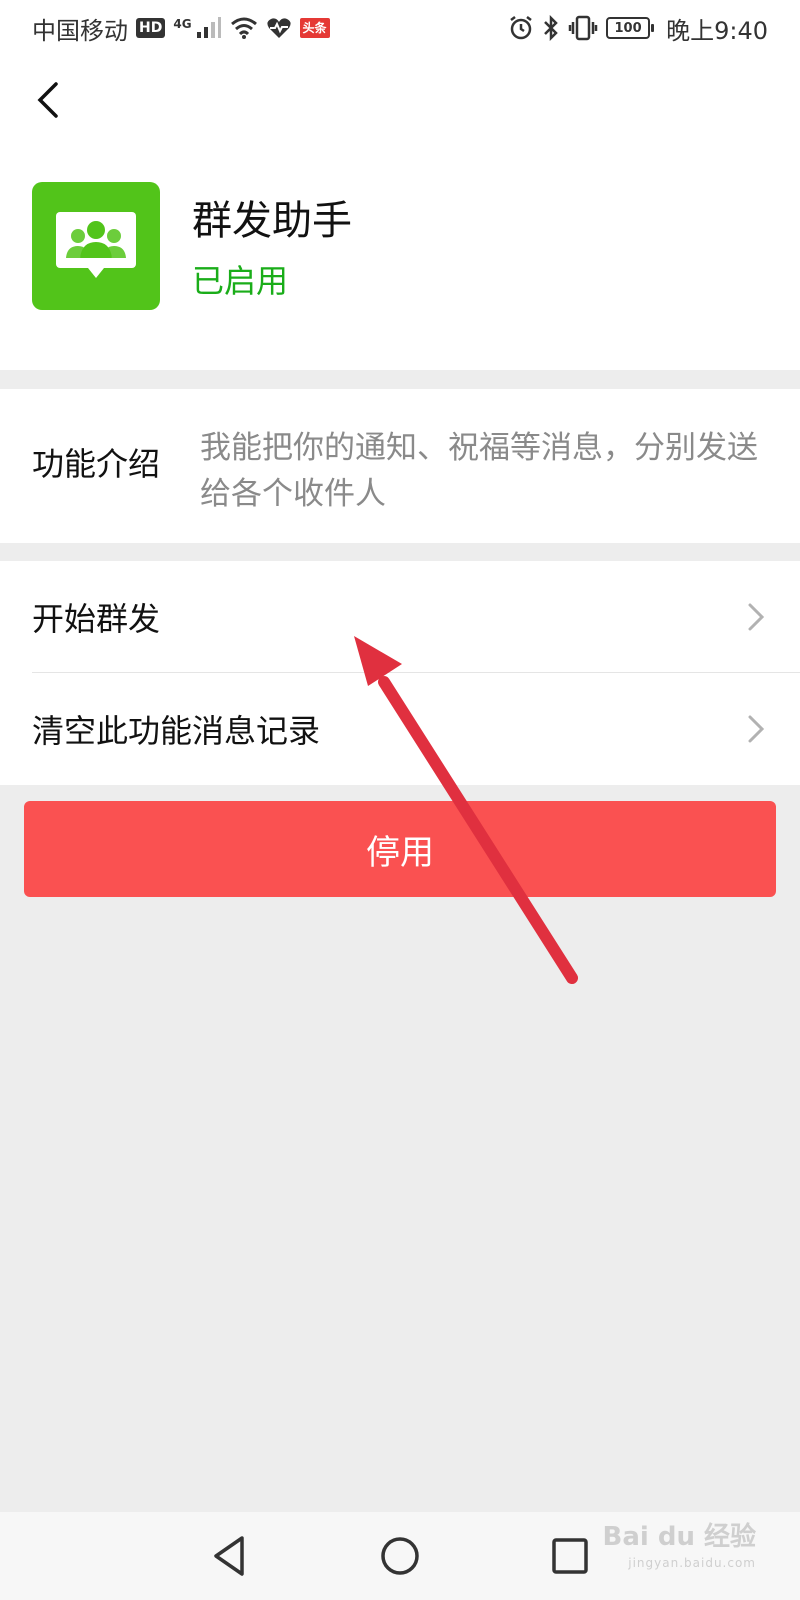 Image resolution: width=800 pixels, height=1600 pixels. What do you see at coordinates (551, 28) in the screenshot?
I see `bluetooth-icon` at bounding box center [551, 28].